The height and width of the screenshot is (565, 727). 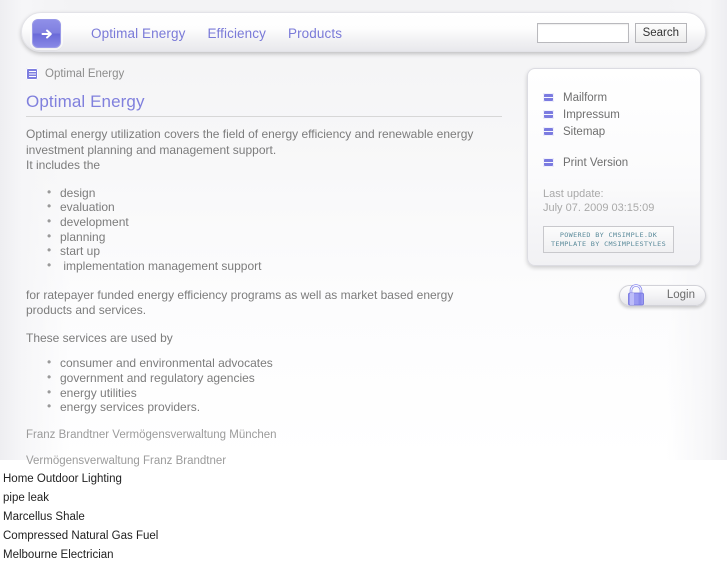 I want to click on breadcrumb: Optimal Energy, so click(x=266, y=74).